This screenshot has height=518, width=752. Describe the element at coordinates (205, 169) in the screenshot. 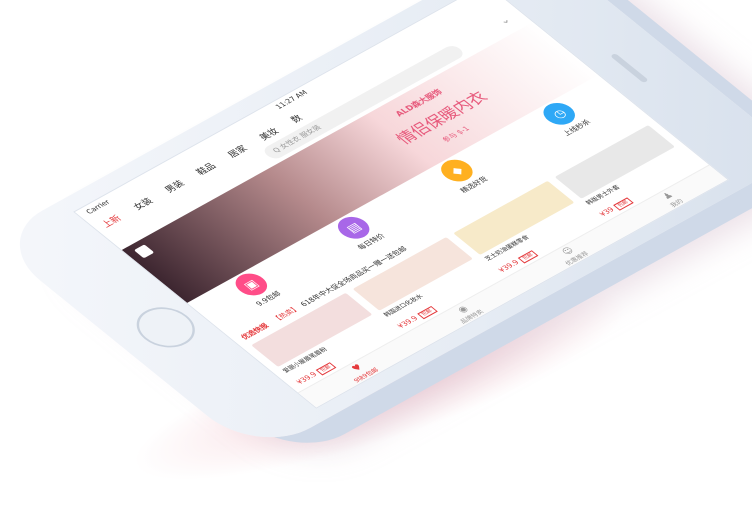

I see `tab-shoes: 鞋品` at that location.